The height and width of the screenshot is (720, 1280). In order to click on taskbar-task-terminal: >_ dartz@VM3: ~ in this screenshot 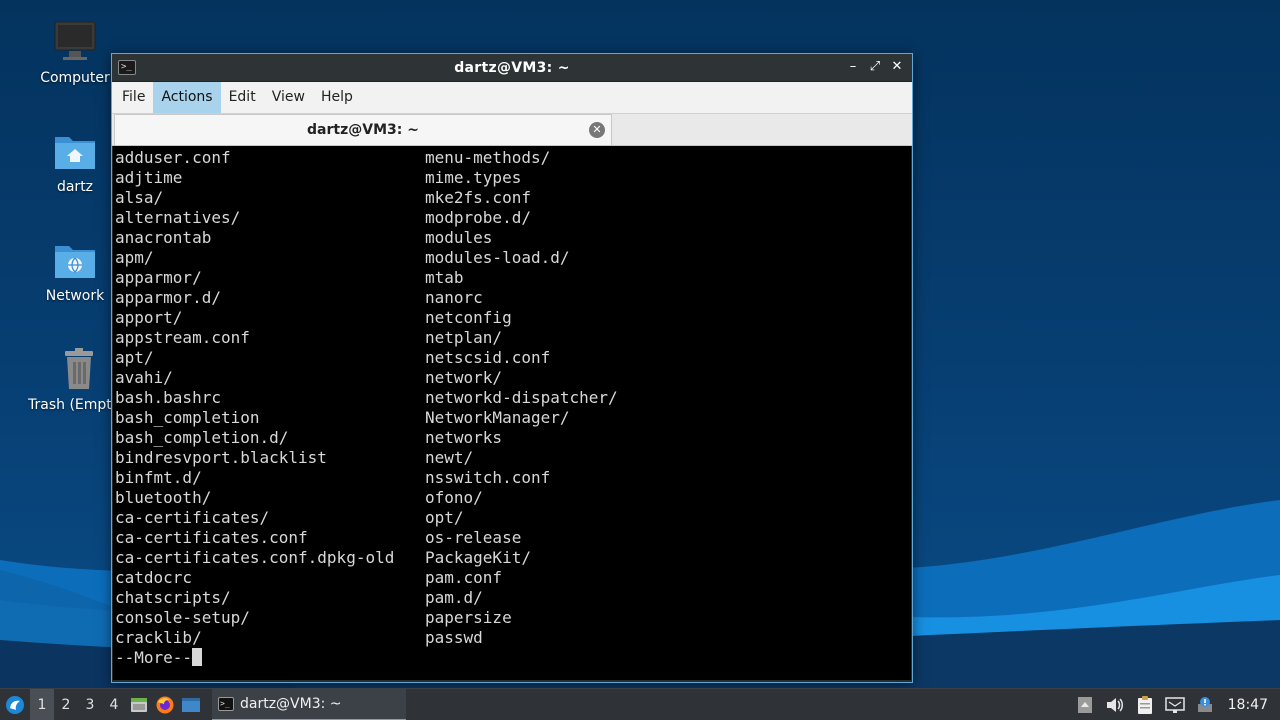, I will do `click(309, 704)`.